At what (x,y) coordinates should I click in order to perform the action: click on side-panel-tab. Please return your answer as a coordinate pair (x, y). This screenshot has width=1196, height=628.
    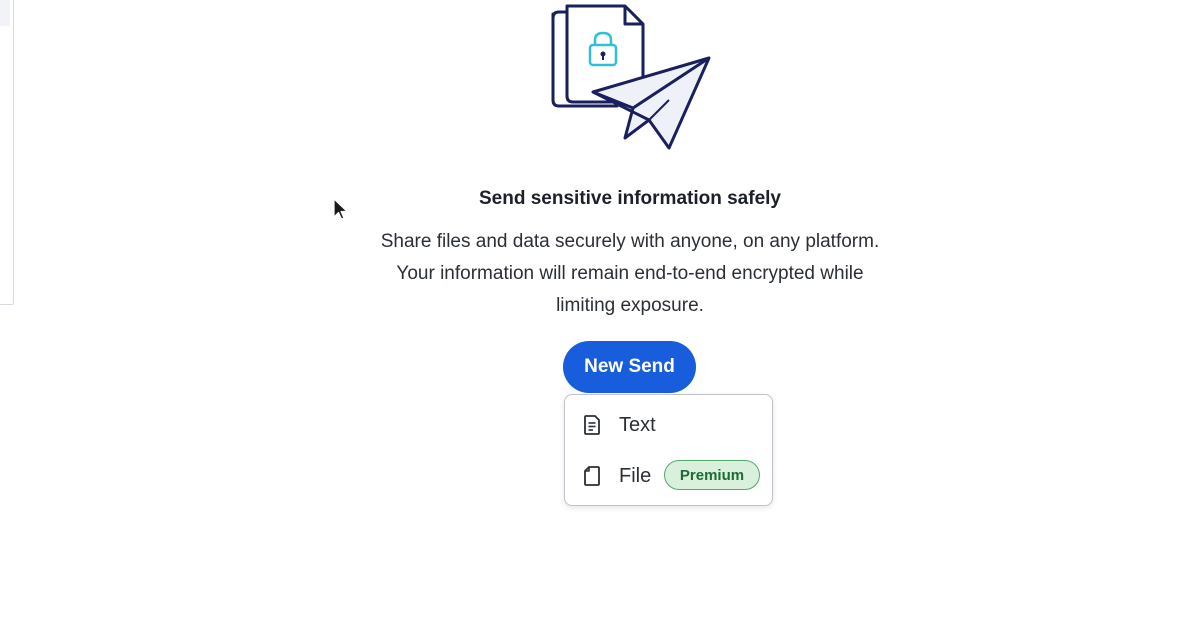
    Looking at the image, I should click on (5, 13).